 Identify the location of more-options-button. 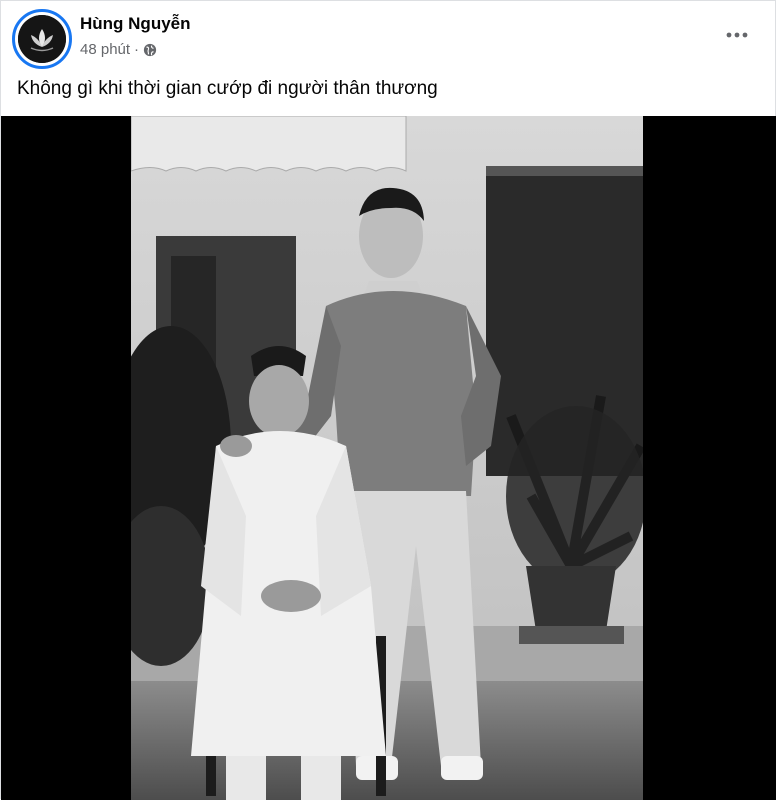
(737, 35).